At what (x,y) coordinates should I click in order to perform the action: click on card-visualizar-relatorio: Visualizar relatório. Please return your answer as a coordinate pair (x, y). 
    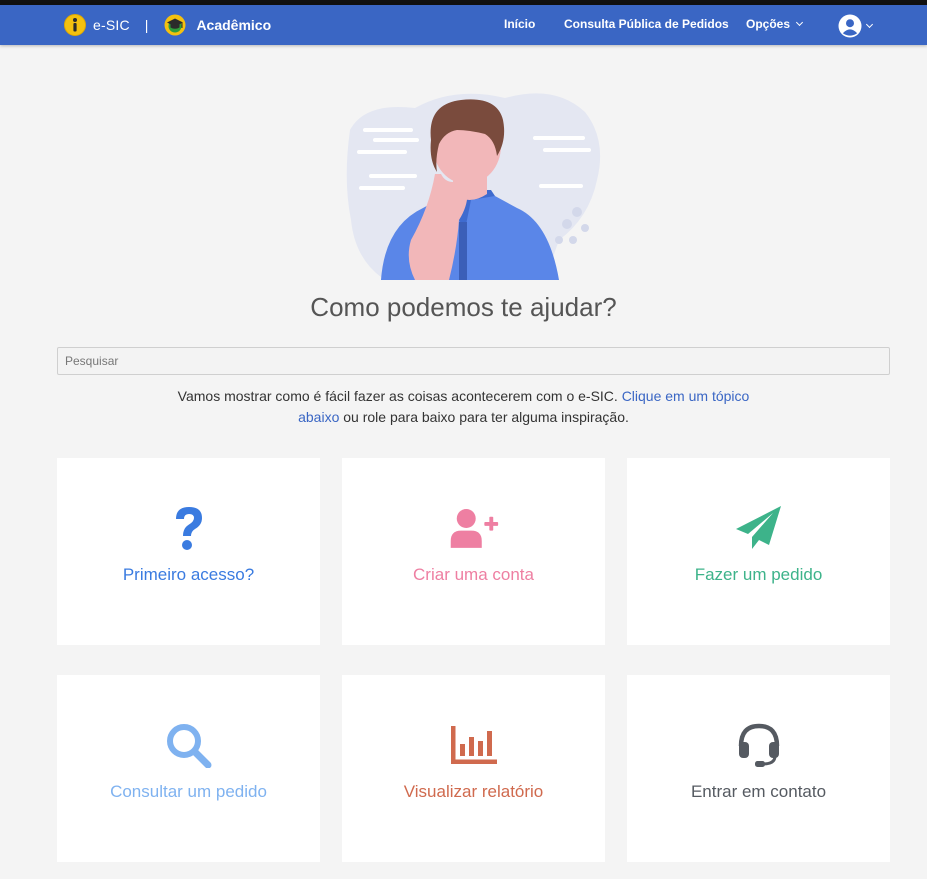
    Looking at the image, I should click on (473, 768).